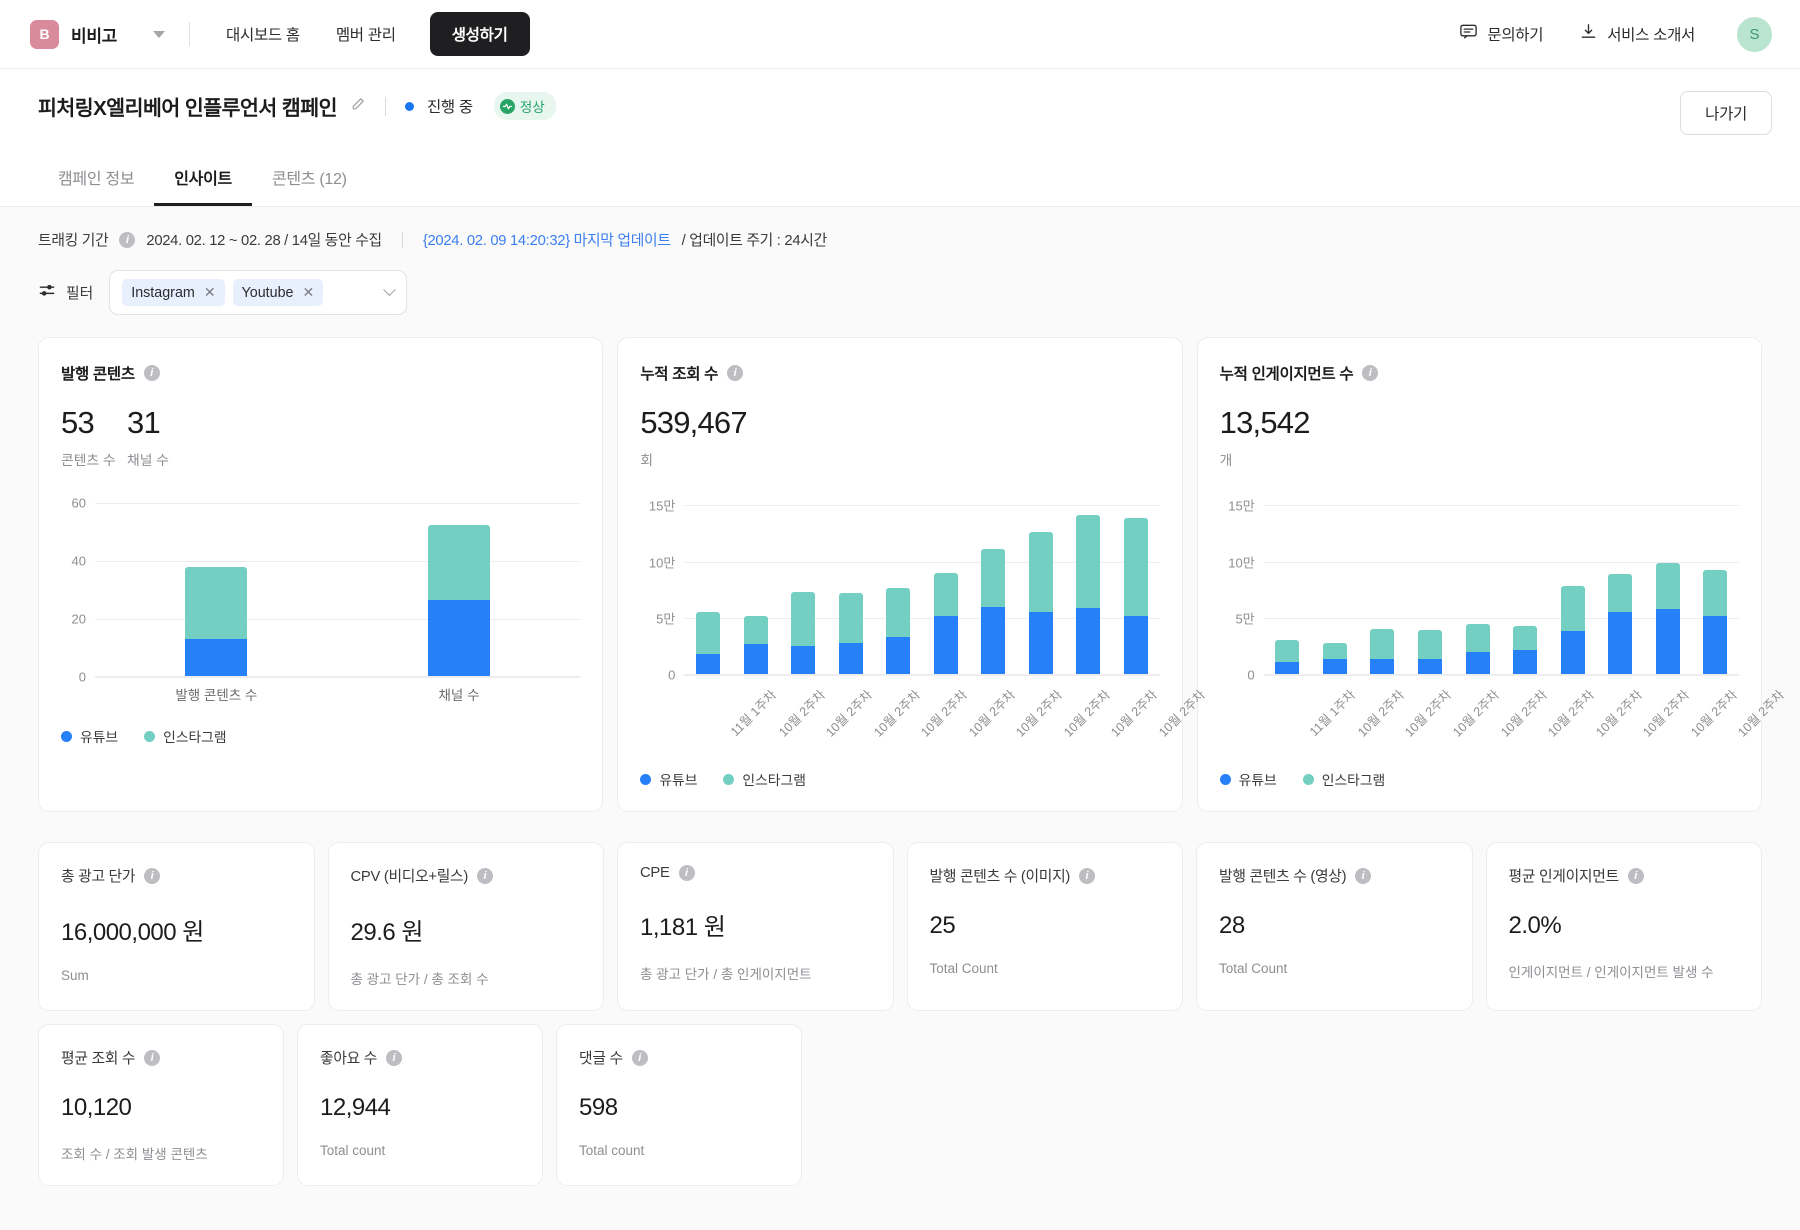 This screenshot has width=1800, height=1230. Describe the element at coordinates (173, 292) in the screenshot. I see `filter-chip-instagram: Instagram ✕` at that location.